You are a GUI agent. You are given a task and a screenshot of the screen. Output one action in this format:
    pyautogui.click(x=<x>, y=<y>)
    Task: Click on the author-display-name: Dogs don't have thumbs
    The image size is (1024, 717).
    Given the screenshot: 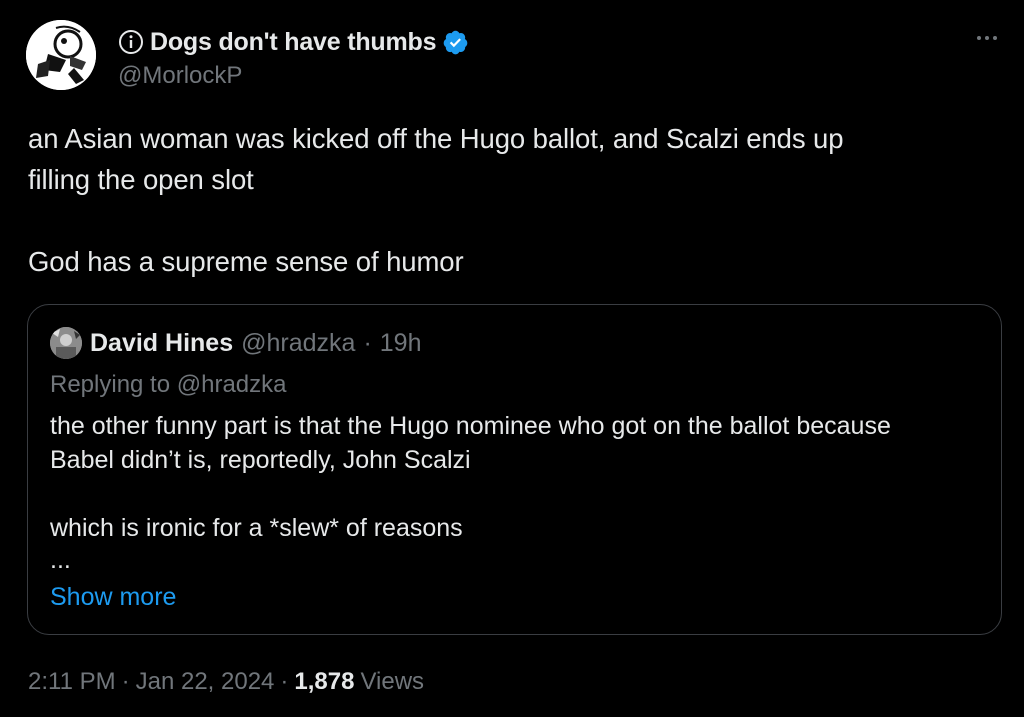 What is the action you would take?
    pyautogui.click(x=293, y=42)
    